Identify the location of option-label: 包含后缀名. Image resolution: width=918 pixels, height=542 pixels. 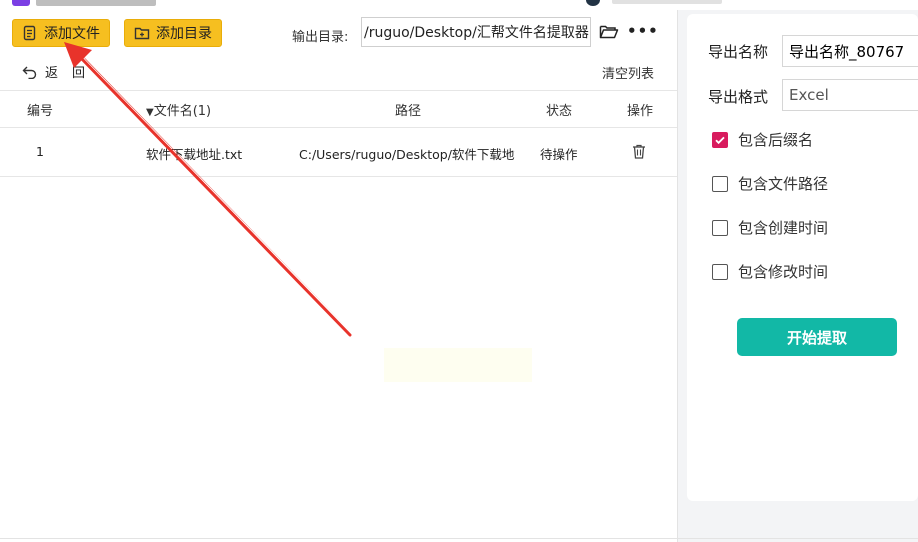
(776, 140).